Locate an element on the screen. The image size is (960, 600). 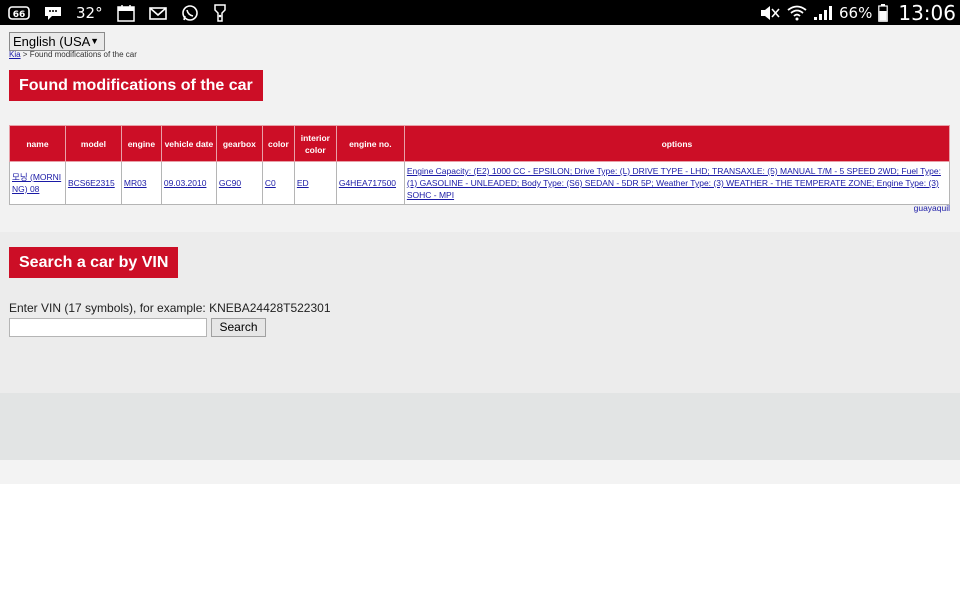
sixty-six-icon: 66 is located at coordinates (19, 13).